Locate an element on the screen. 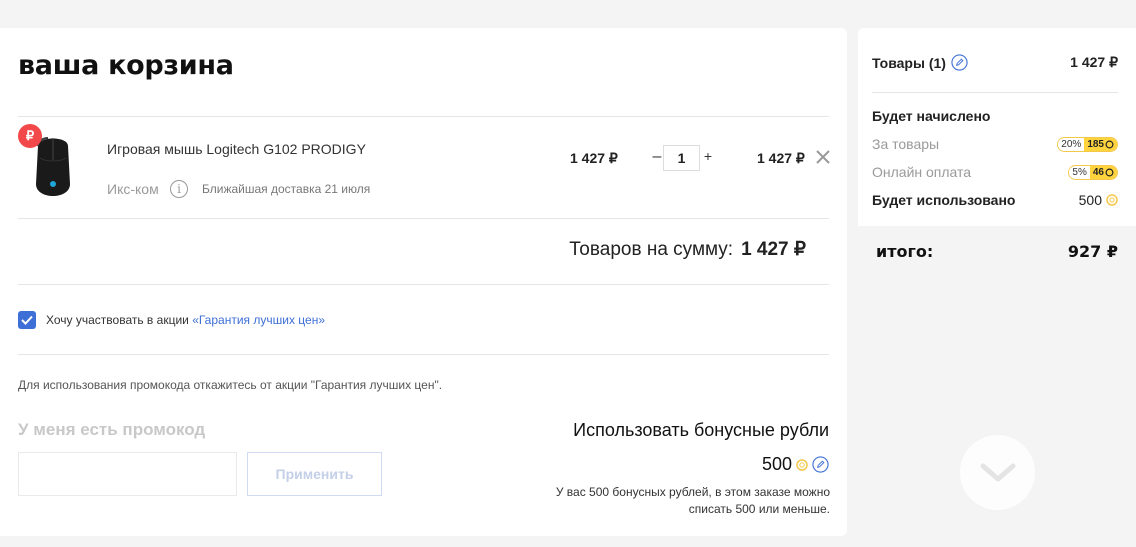 The image size is (1136, 547). info-icon: i is located at coordinates (179, 189).